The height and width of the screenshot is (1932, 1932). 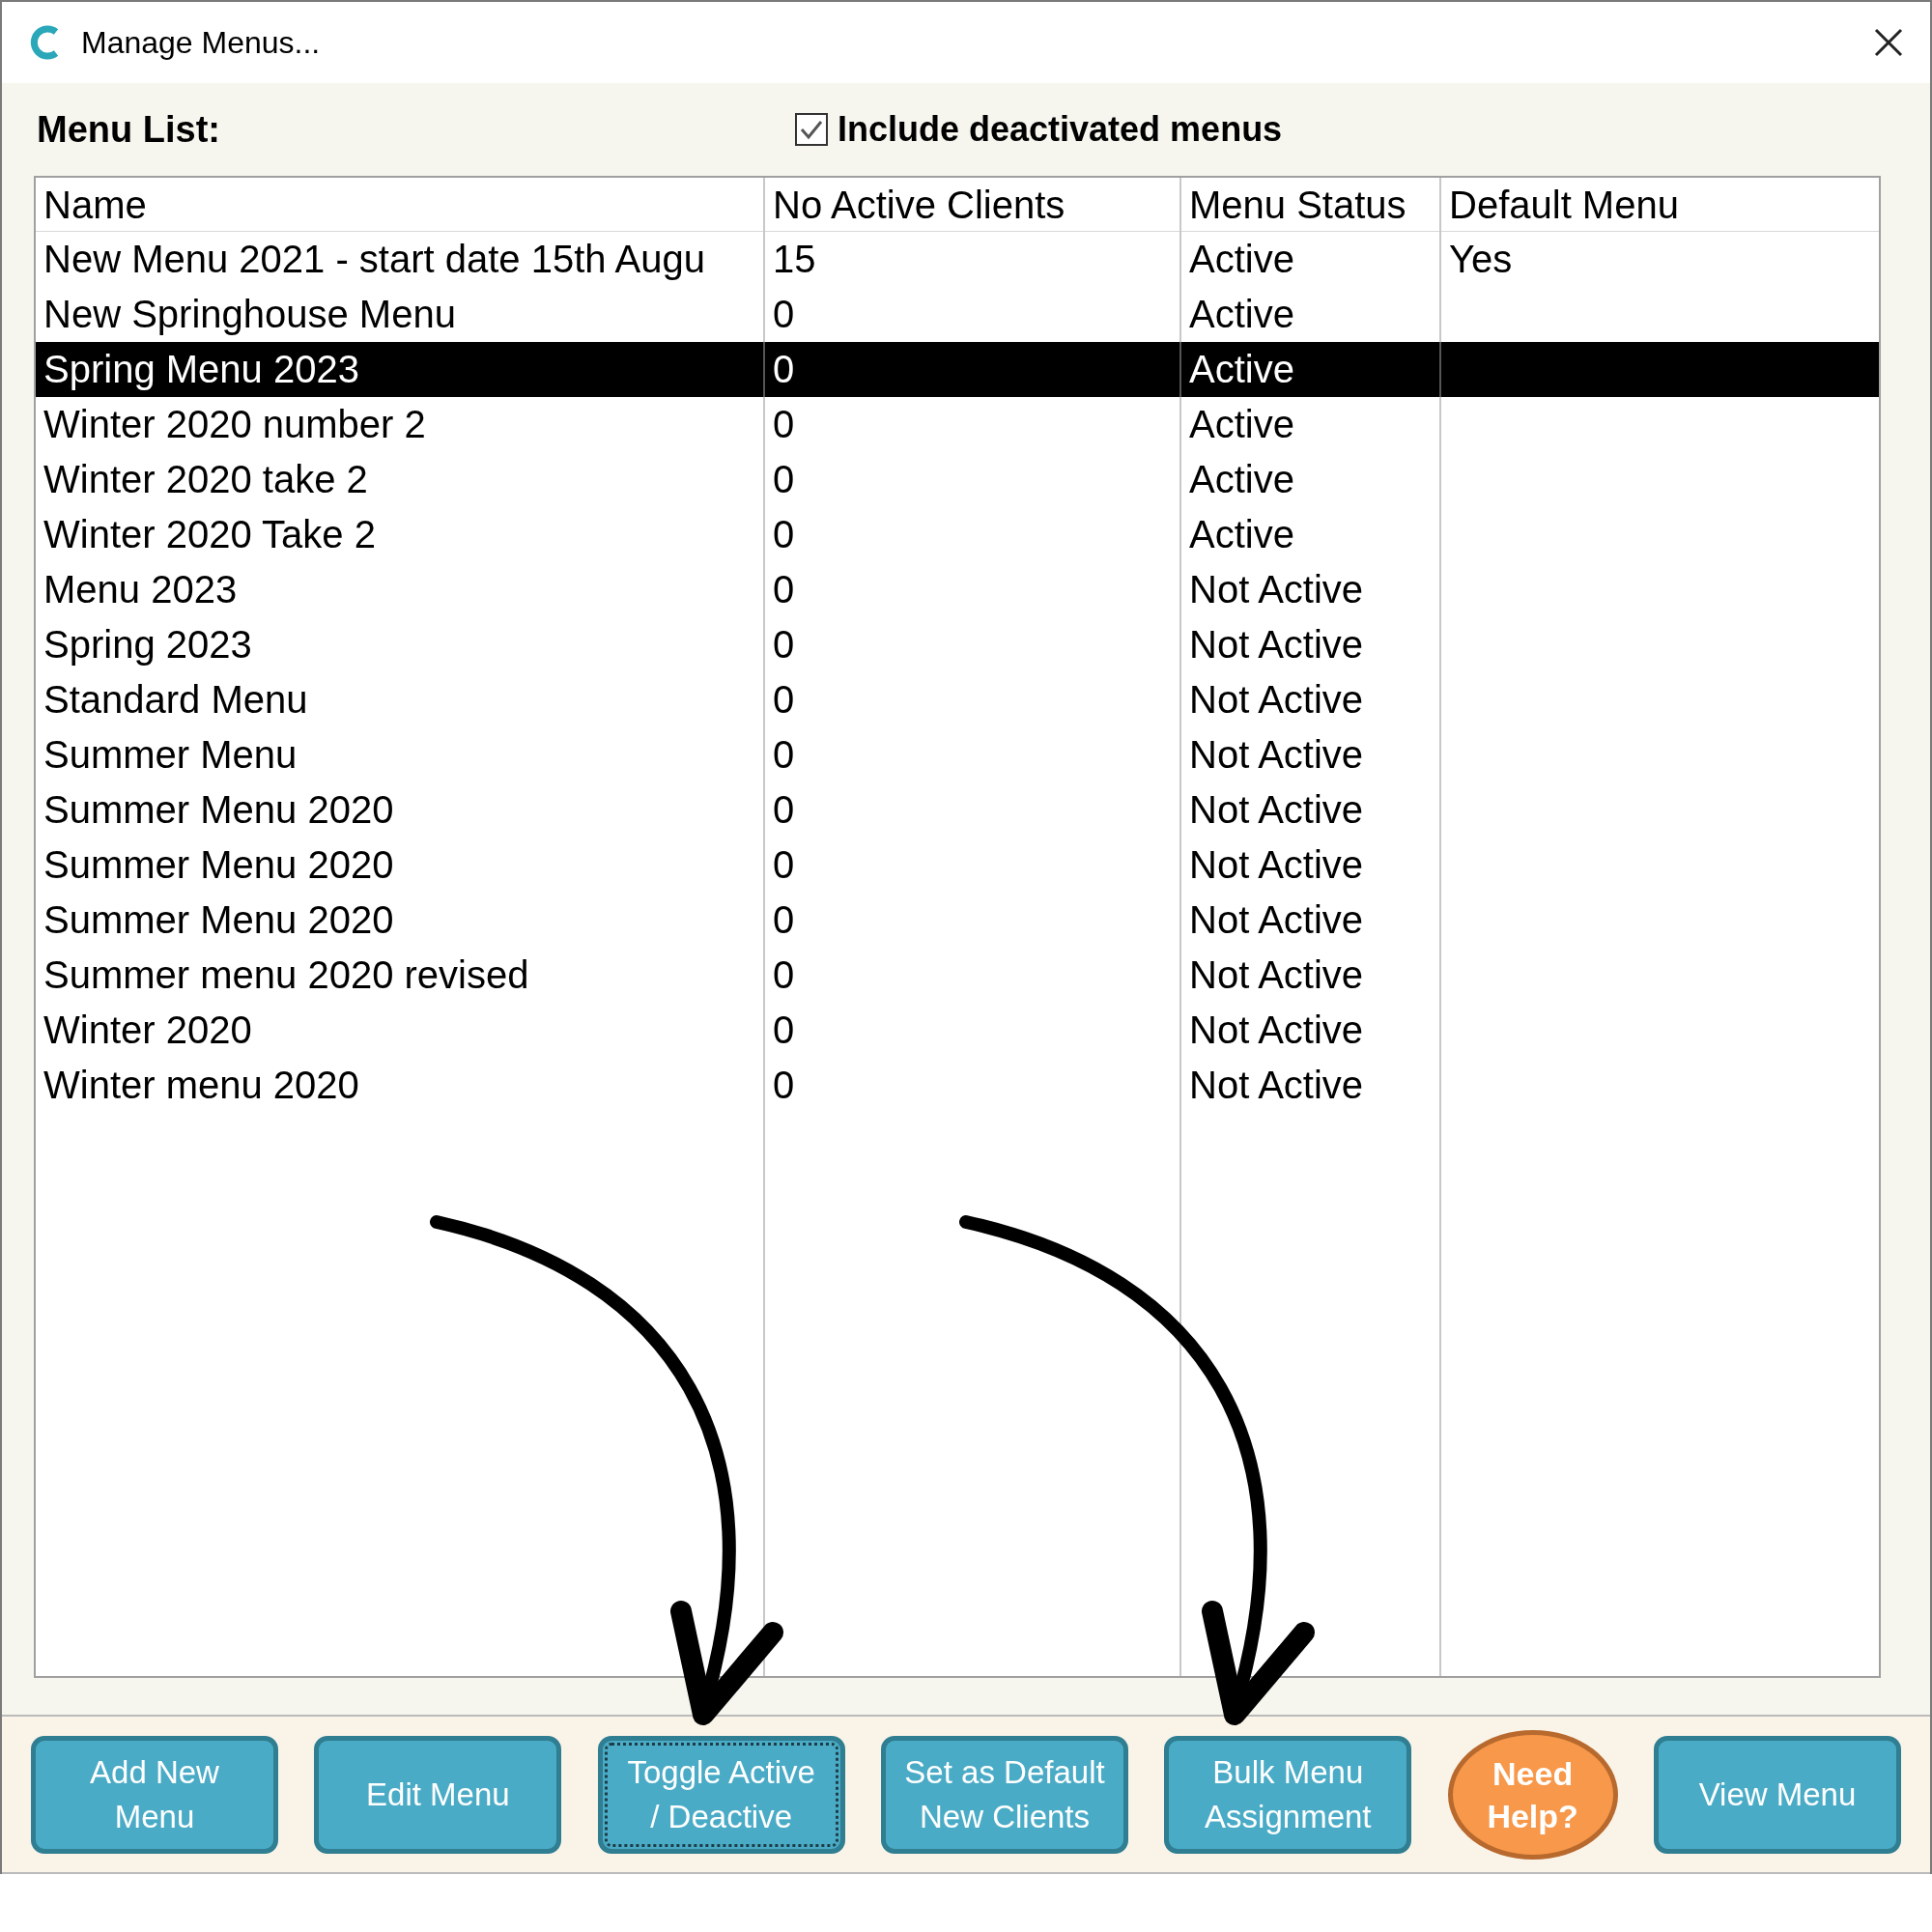 What do you see at coordinates (201, 1085) in the screenshot?
I see `table-cell: Winter menu 2020` at bounding box center [201, 1085].